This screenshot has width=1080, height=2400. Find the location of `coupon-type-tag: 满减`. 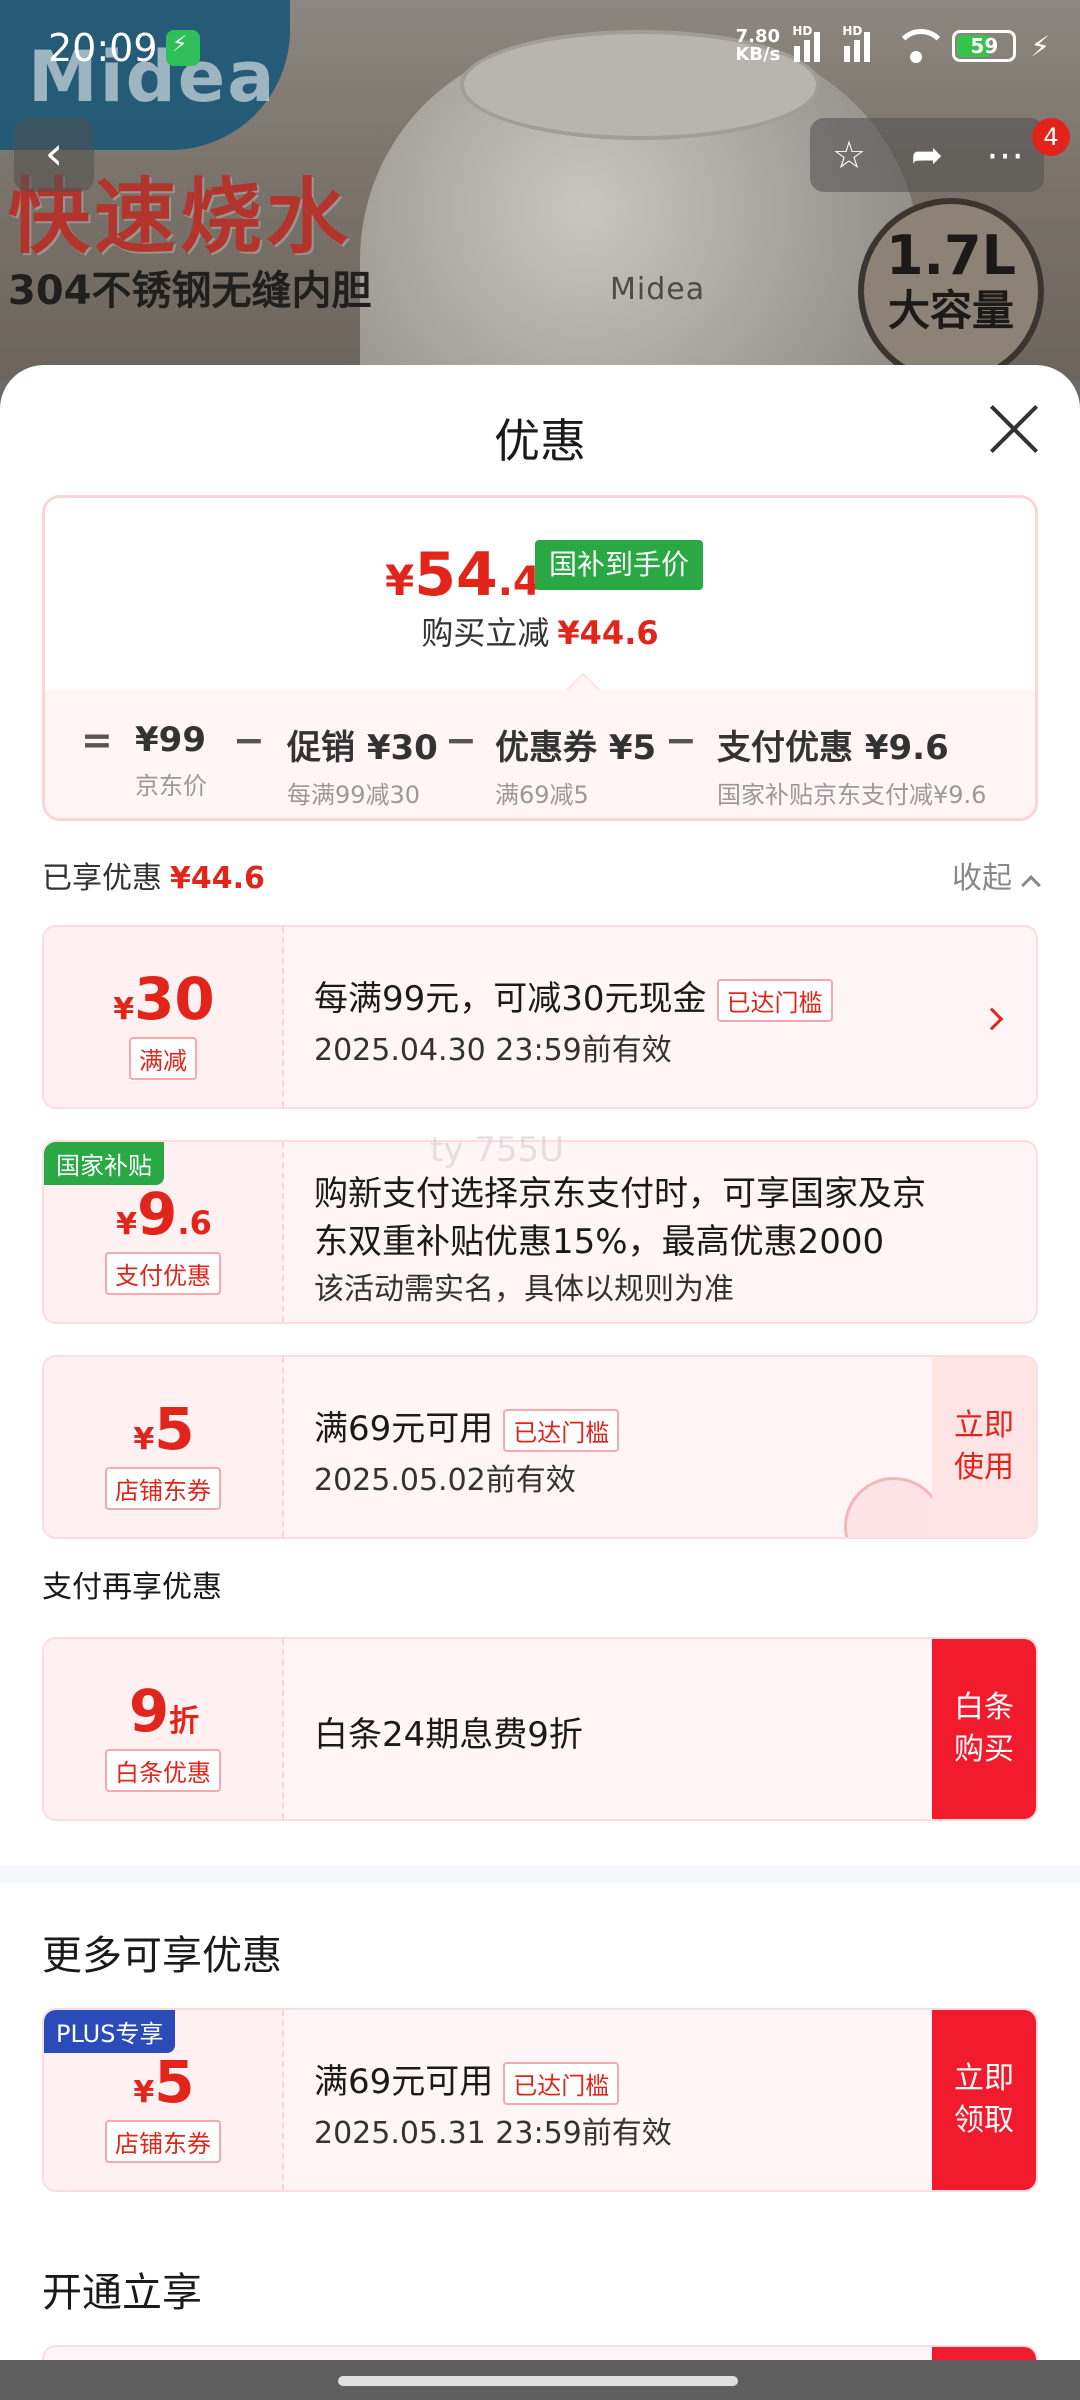

coupon-type-tag: 满减 is located at coordinates (163, 1058).